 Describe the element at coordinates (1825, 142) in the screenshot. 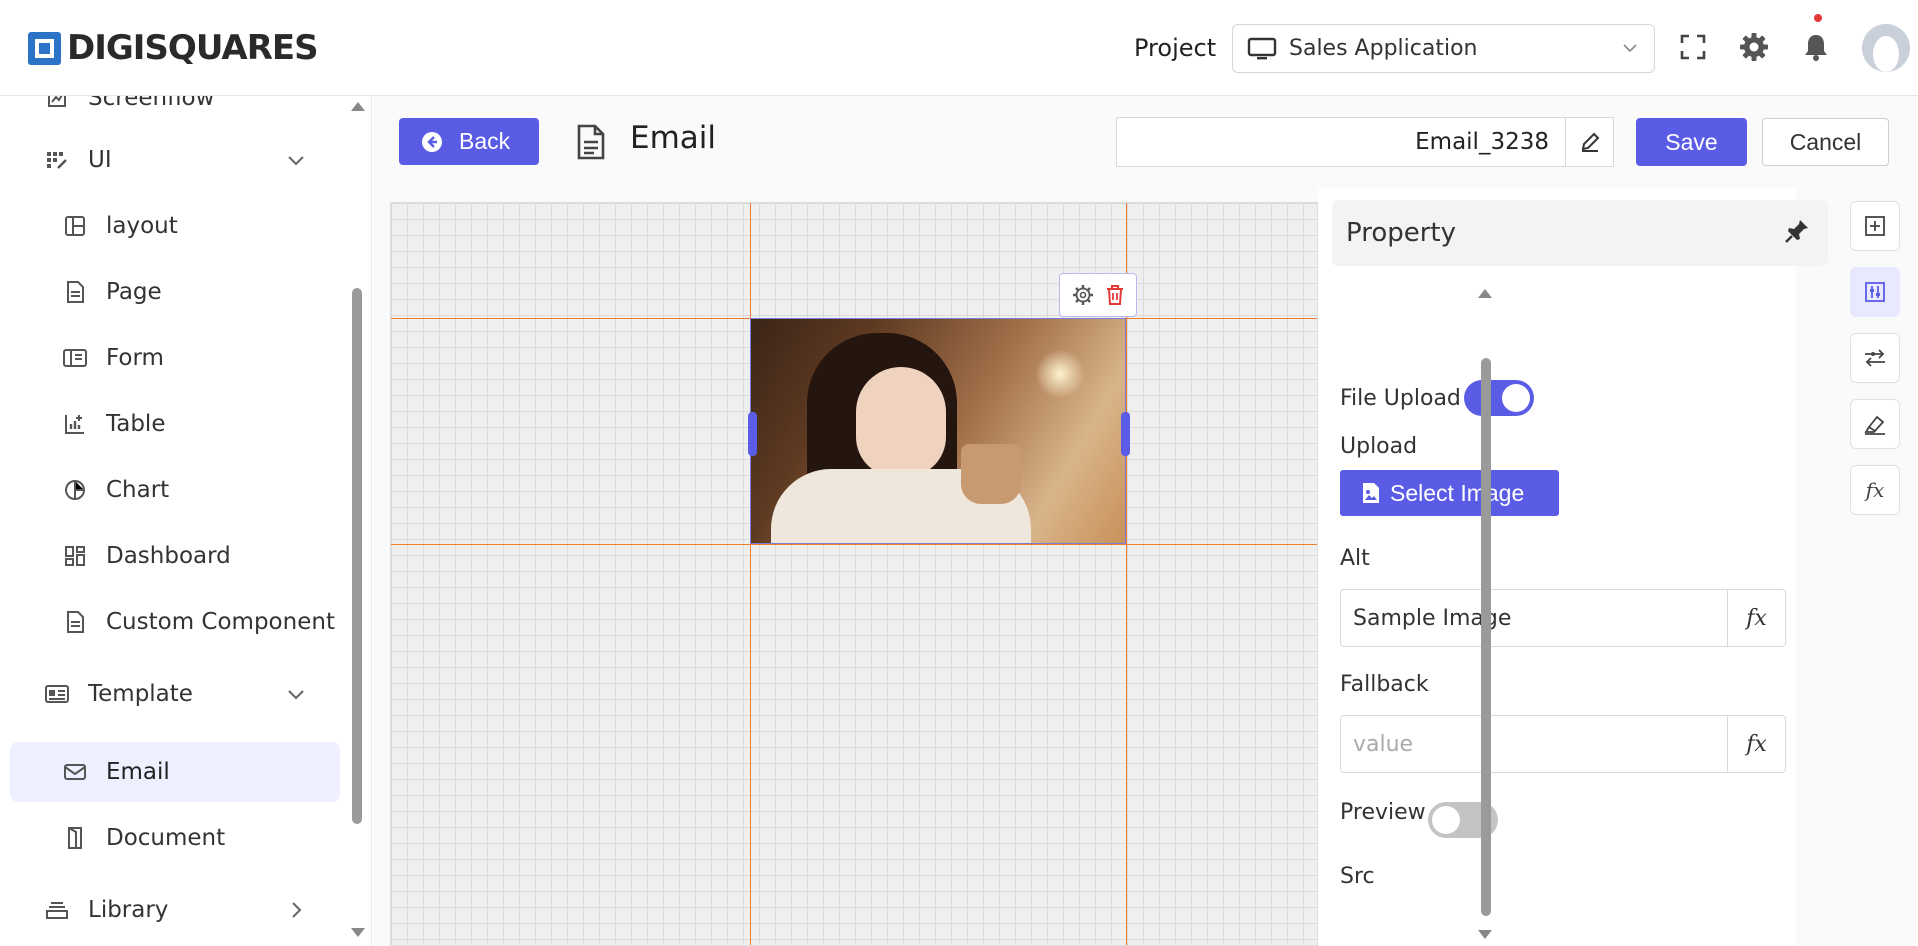

I see `cancel-button: Cancel` at that location.